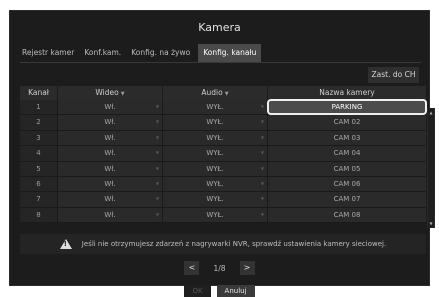  I want to click on camera-name-field: CAM 02, so click(347, 122).